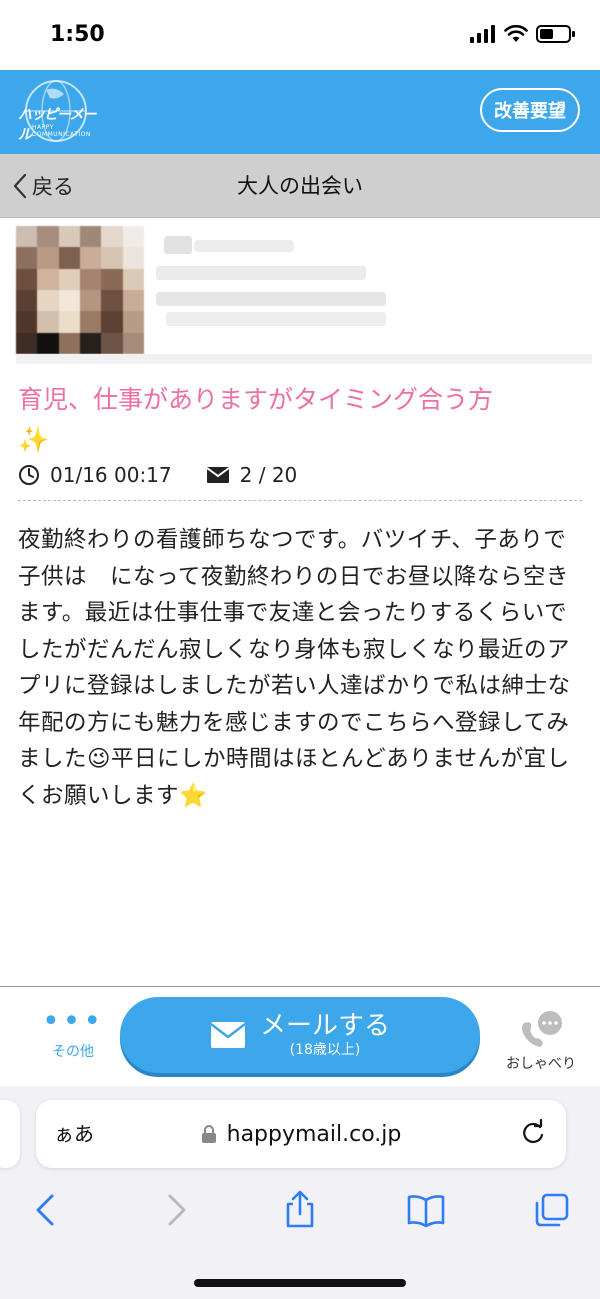 This screenshot has width=600, height=1299. I want to click on share-icon, so click(300, 1210).